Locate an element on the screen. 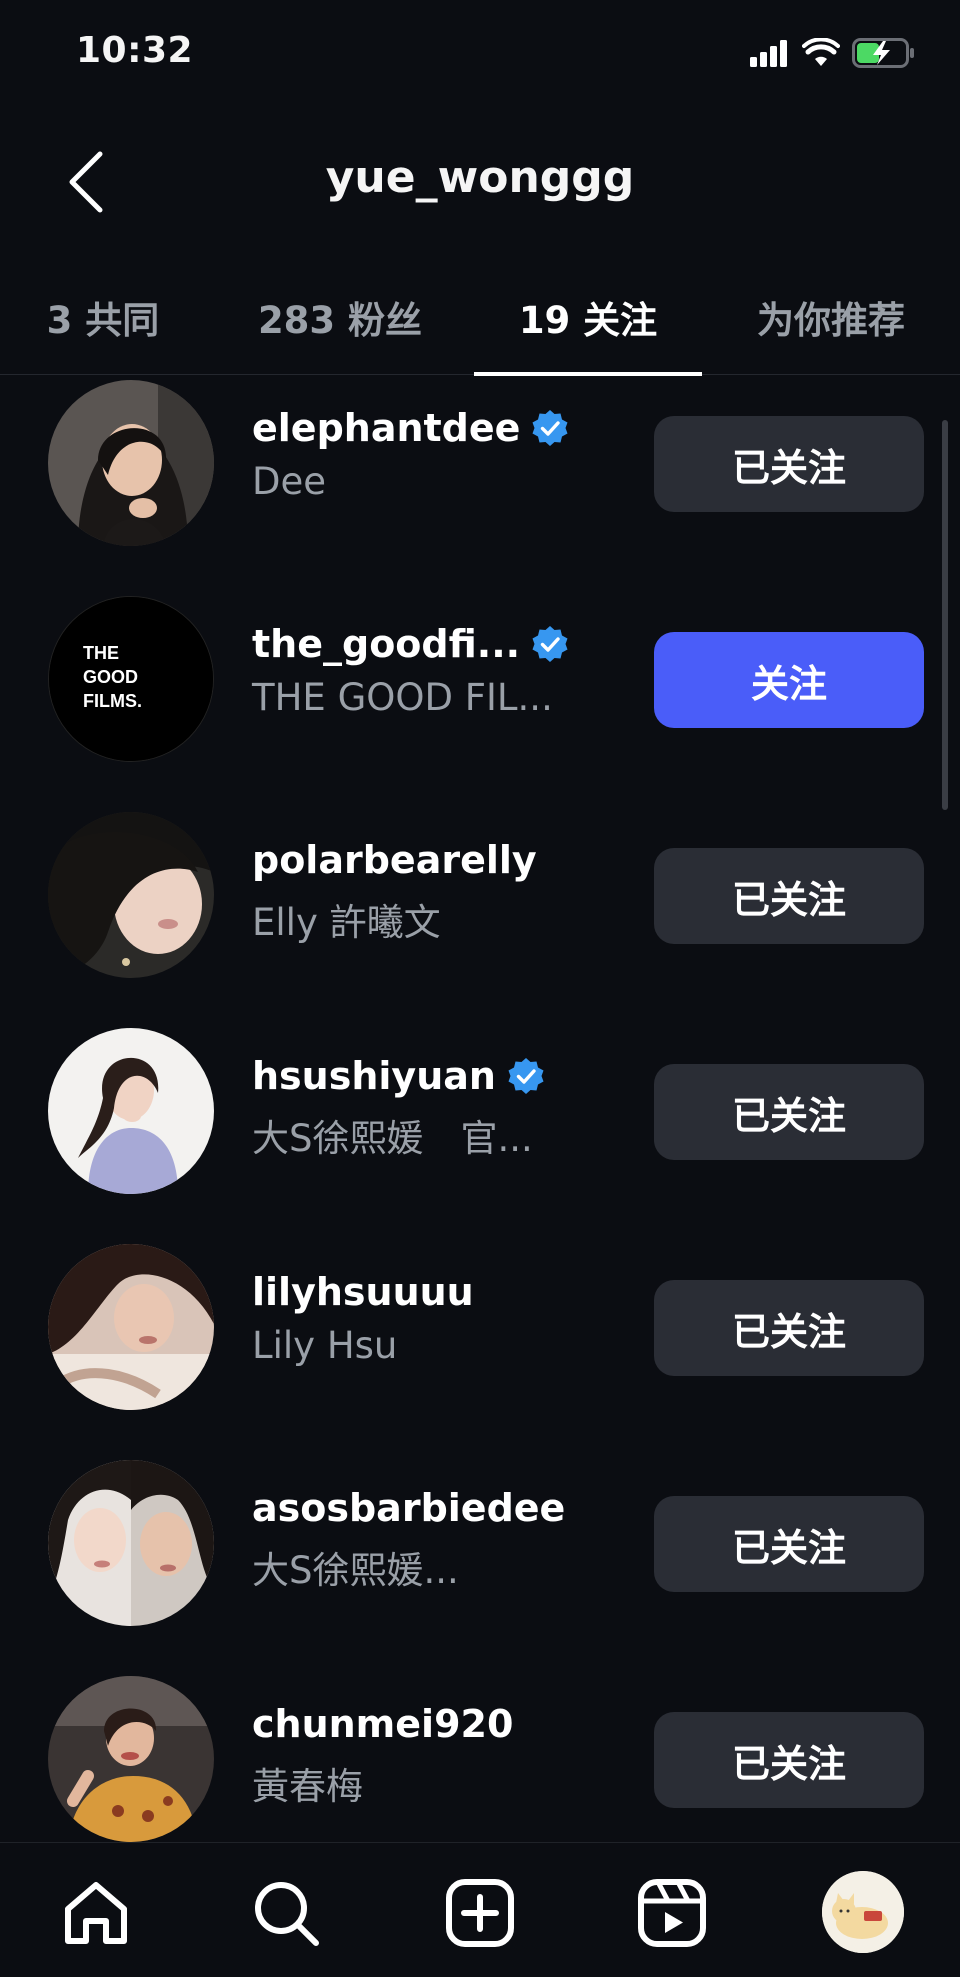  nav-search is located at coordinates (286, 1913).